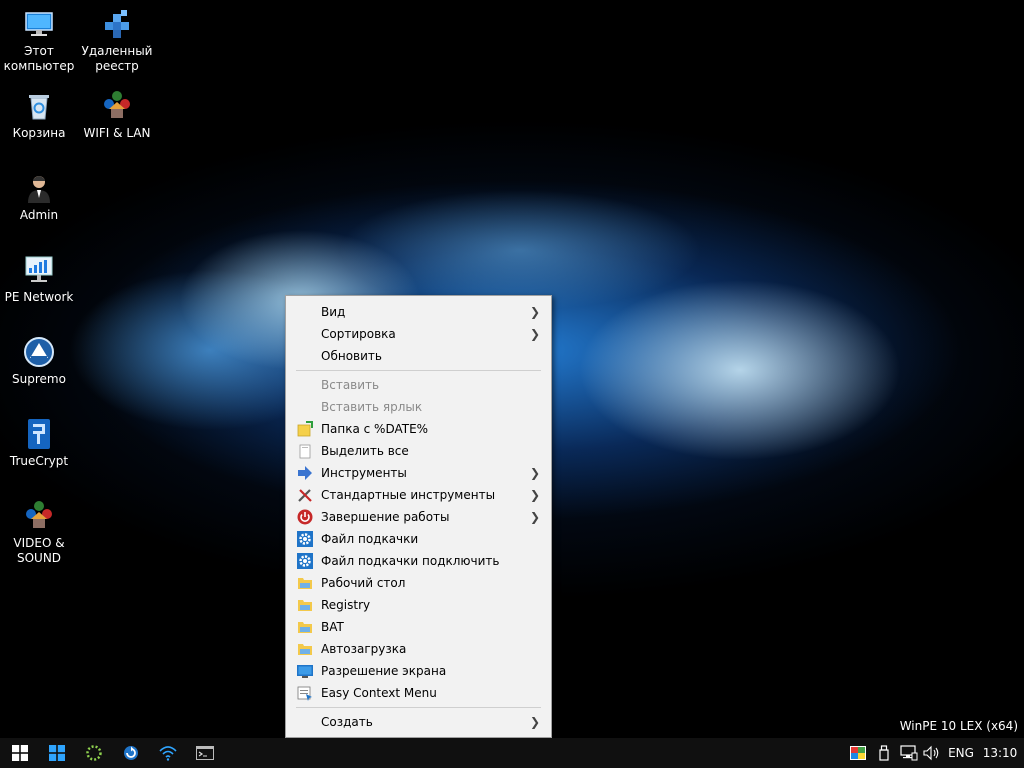  I want to click on desktop-icon-this-pc: Этот компьютер, so click(39, 41).